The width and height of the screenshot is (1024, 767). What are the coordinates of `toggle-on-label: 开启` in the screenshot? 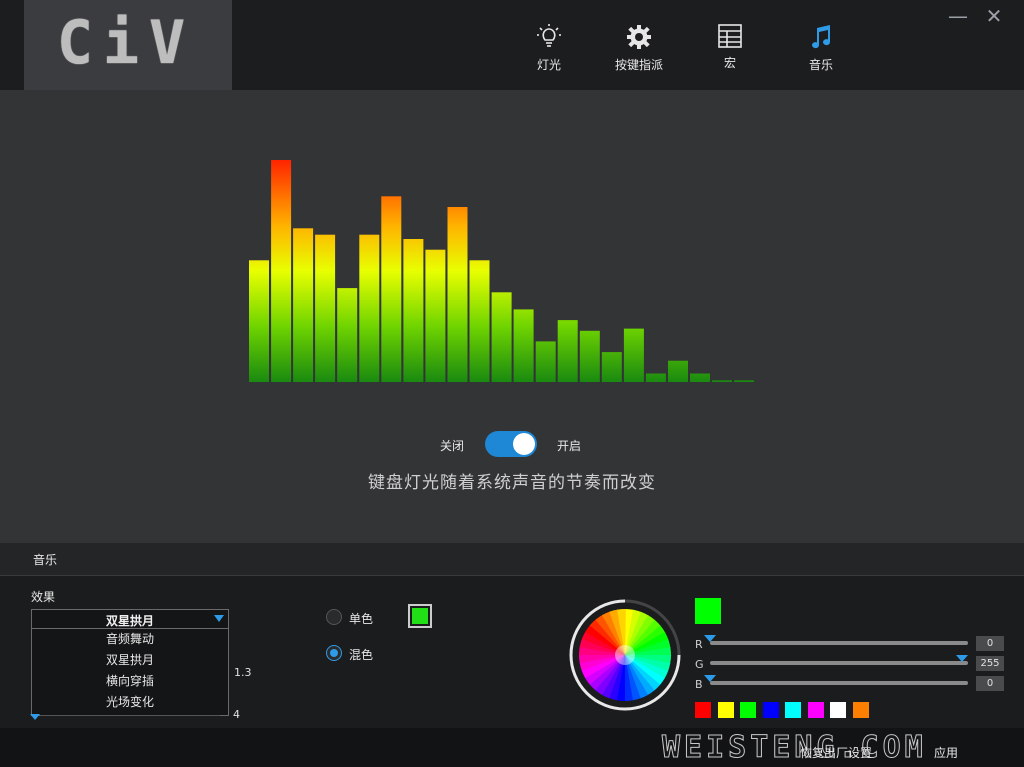 It's located at (569, 446).